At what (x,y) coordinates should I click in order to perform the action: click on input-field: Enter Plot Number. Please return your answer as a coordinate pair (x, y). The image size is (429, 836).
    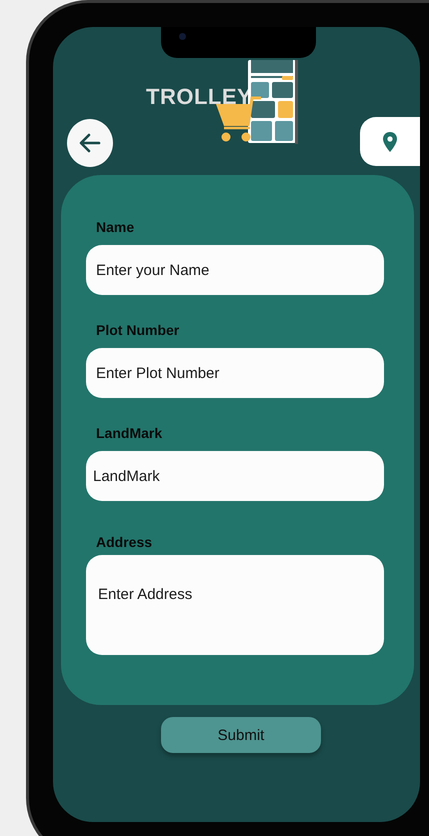
    Looking at the image, I should click on (235, 373).